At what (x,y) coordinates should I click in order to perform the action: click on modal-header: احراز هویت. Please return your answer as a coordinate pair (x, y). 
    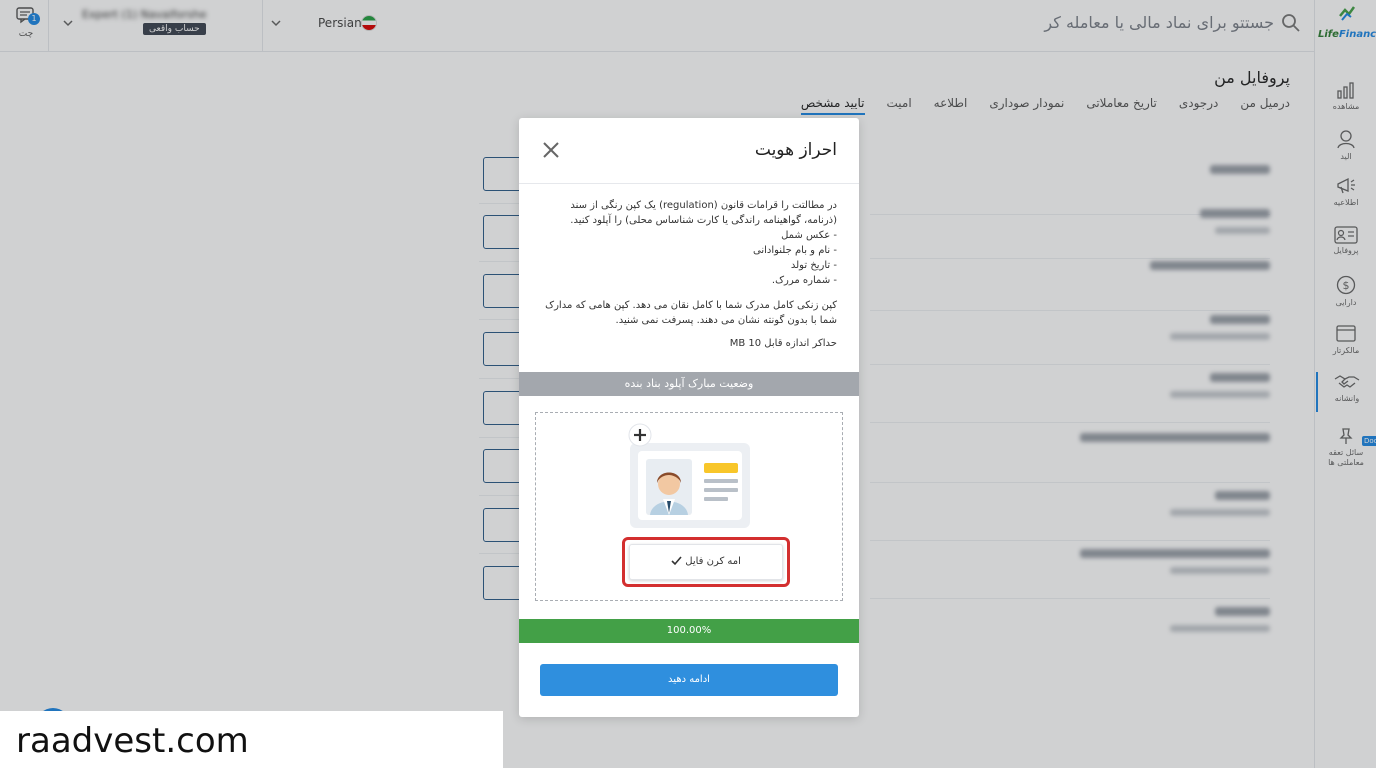
    Looking at the image, I should click on (689, 151).